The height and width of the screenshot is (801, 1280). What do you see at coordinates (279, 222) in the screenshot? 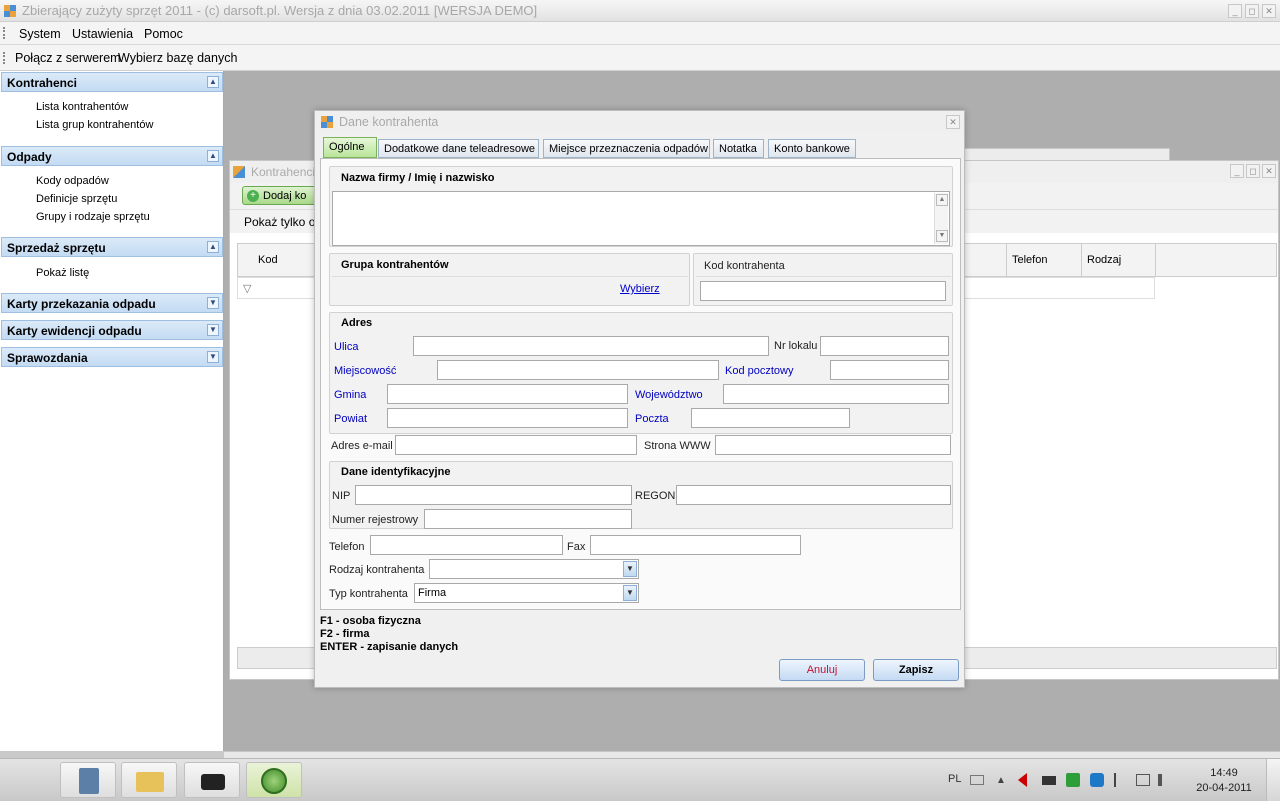
I see `filter-checkbox-label: Pokaż tylko o` at bounding box center [279, 222].